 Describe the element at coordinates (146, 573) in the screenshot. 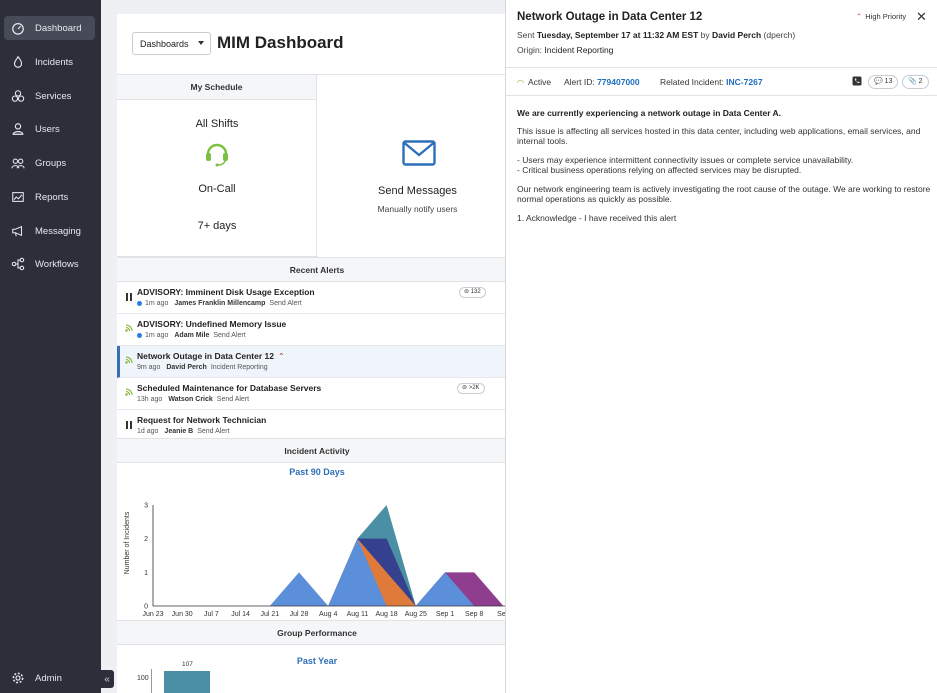

I see `chart-y-tick: 1` at that location.